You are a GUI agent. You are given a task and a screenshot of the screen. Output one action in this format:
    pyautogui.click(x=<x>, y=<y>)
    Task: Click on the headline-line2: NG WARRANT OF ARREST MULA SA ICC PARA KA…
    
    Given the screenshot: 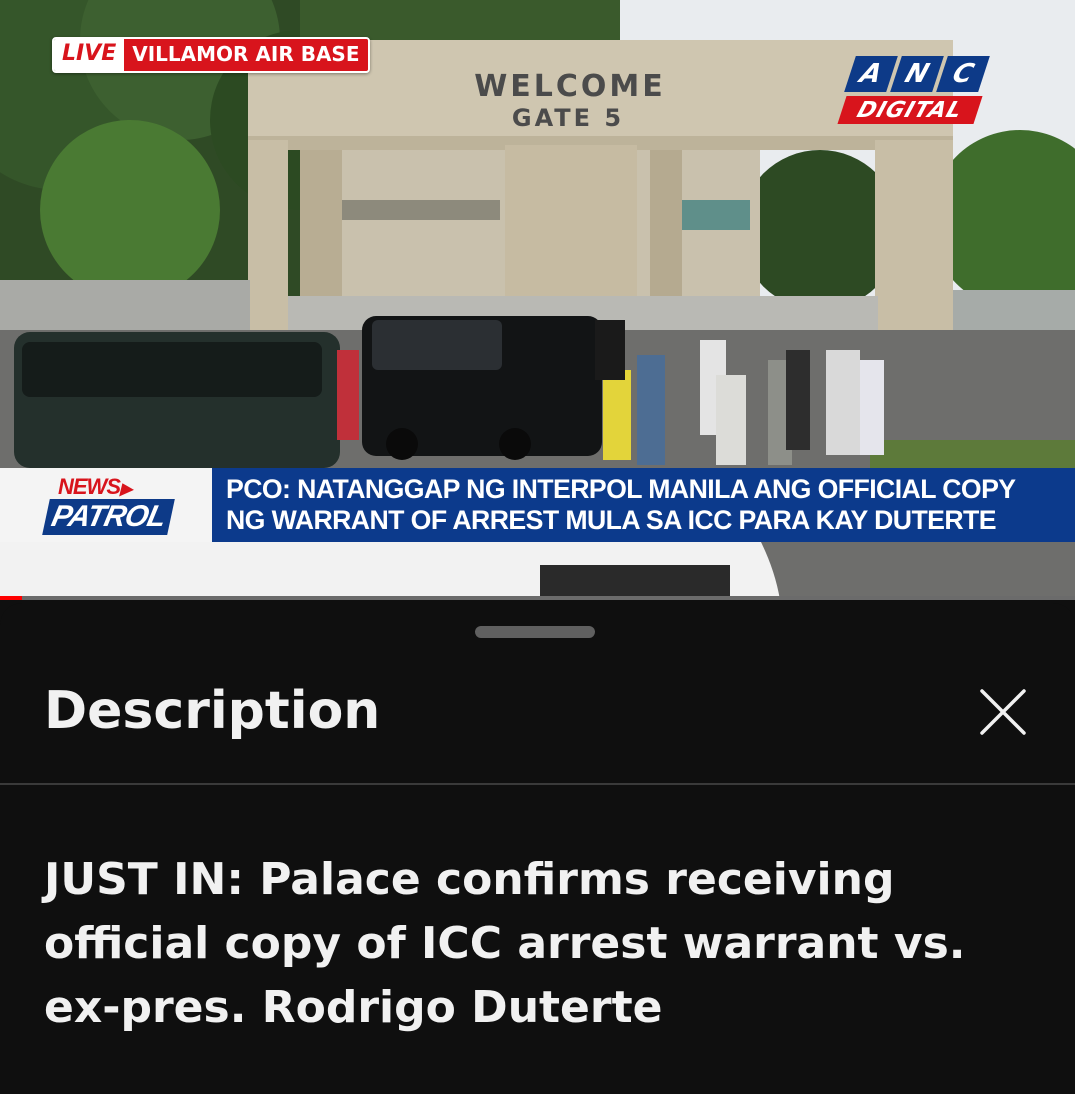 What is the action you would take?
    pyautogui.click(x=611, y=520)
    